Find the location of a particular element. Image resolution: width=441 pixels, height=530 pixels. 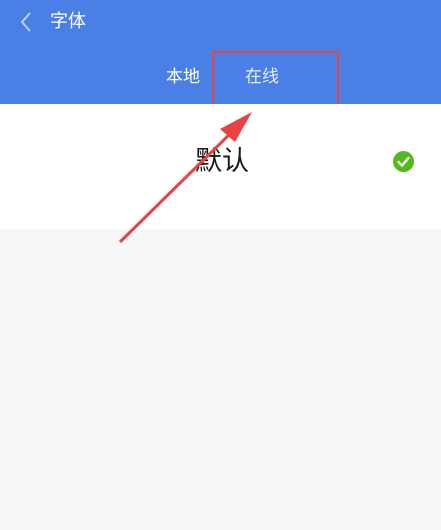

tab-local: 本地 is located at coordinates (183, 77).